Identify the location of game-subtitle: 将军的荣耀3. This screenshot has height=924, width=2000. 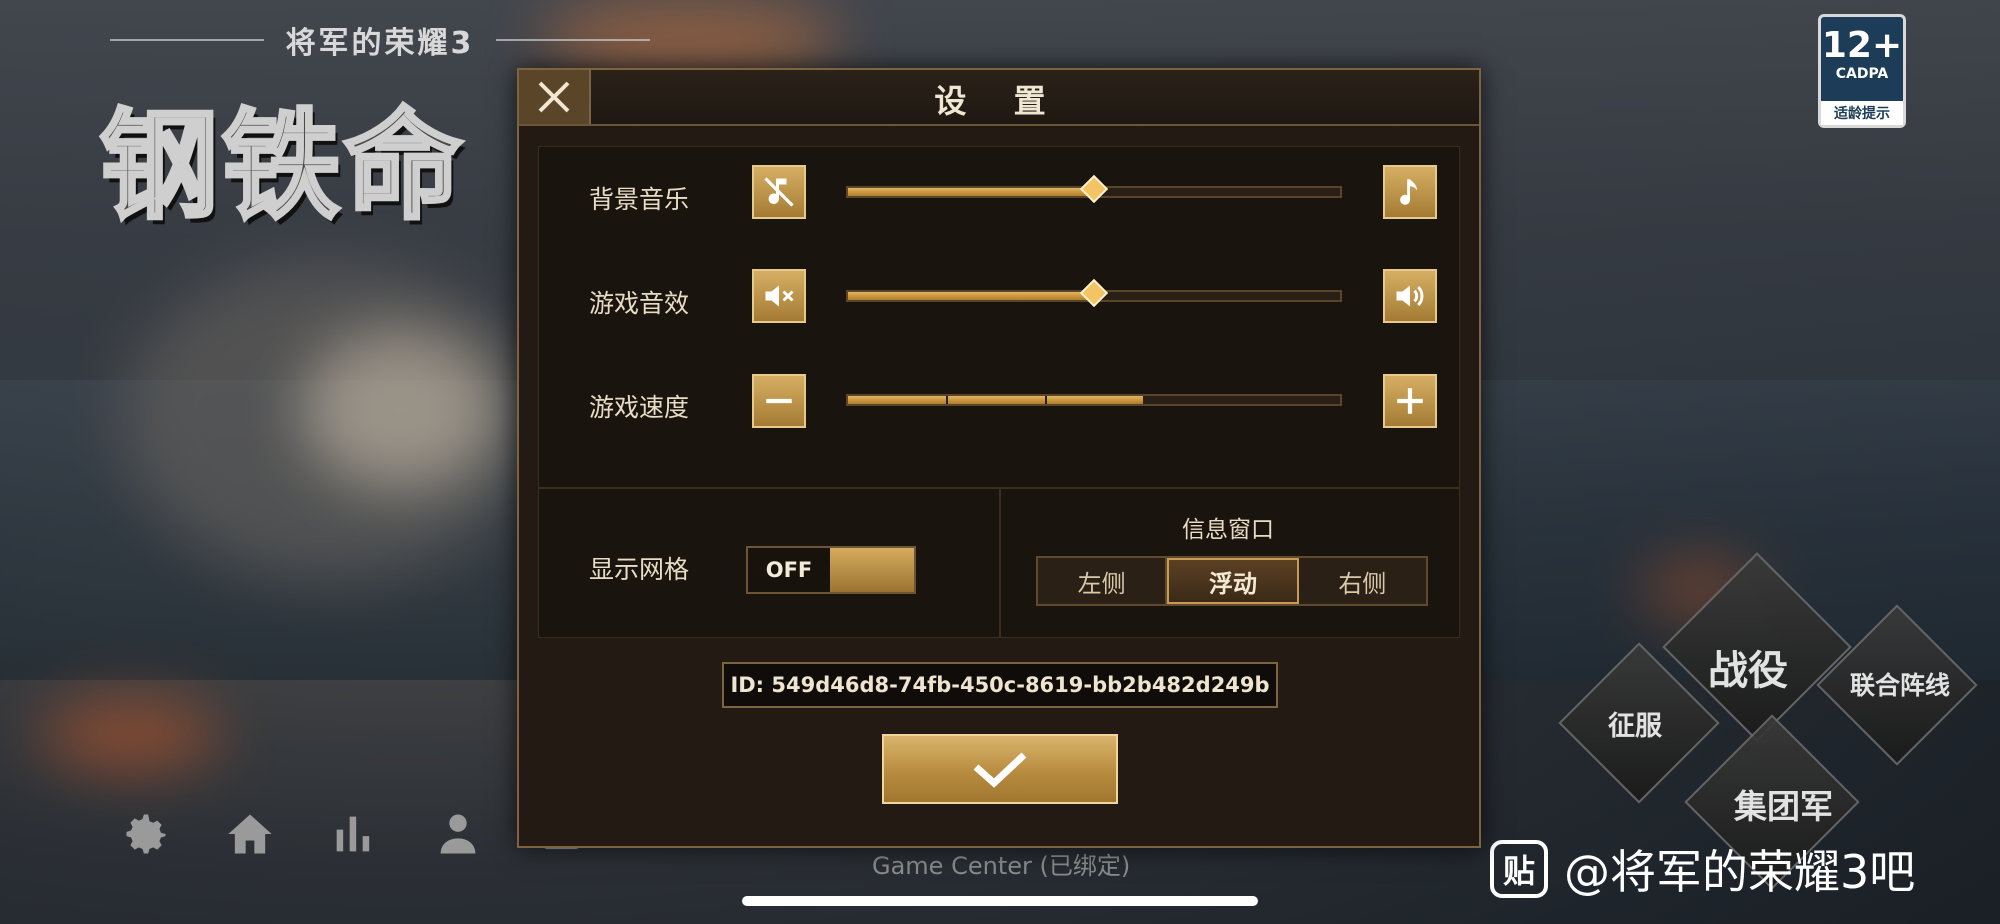
(380, 40).